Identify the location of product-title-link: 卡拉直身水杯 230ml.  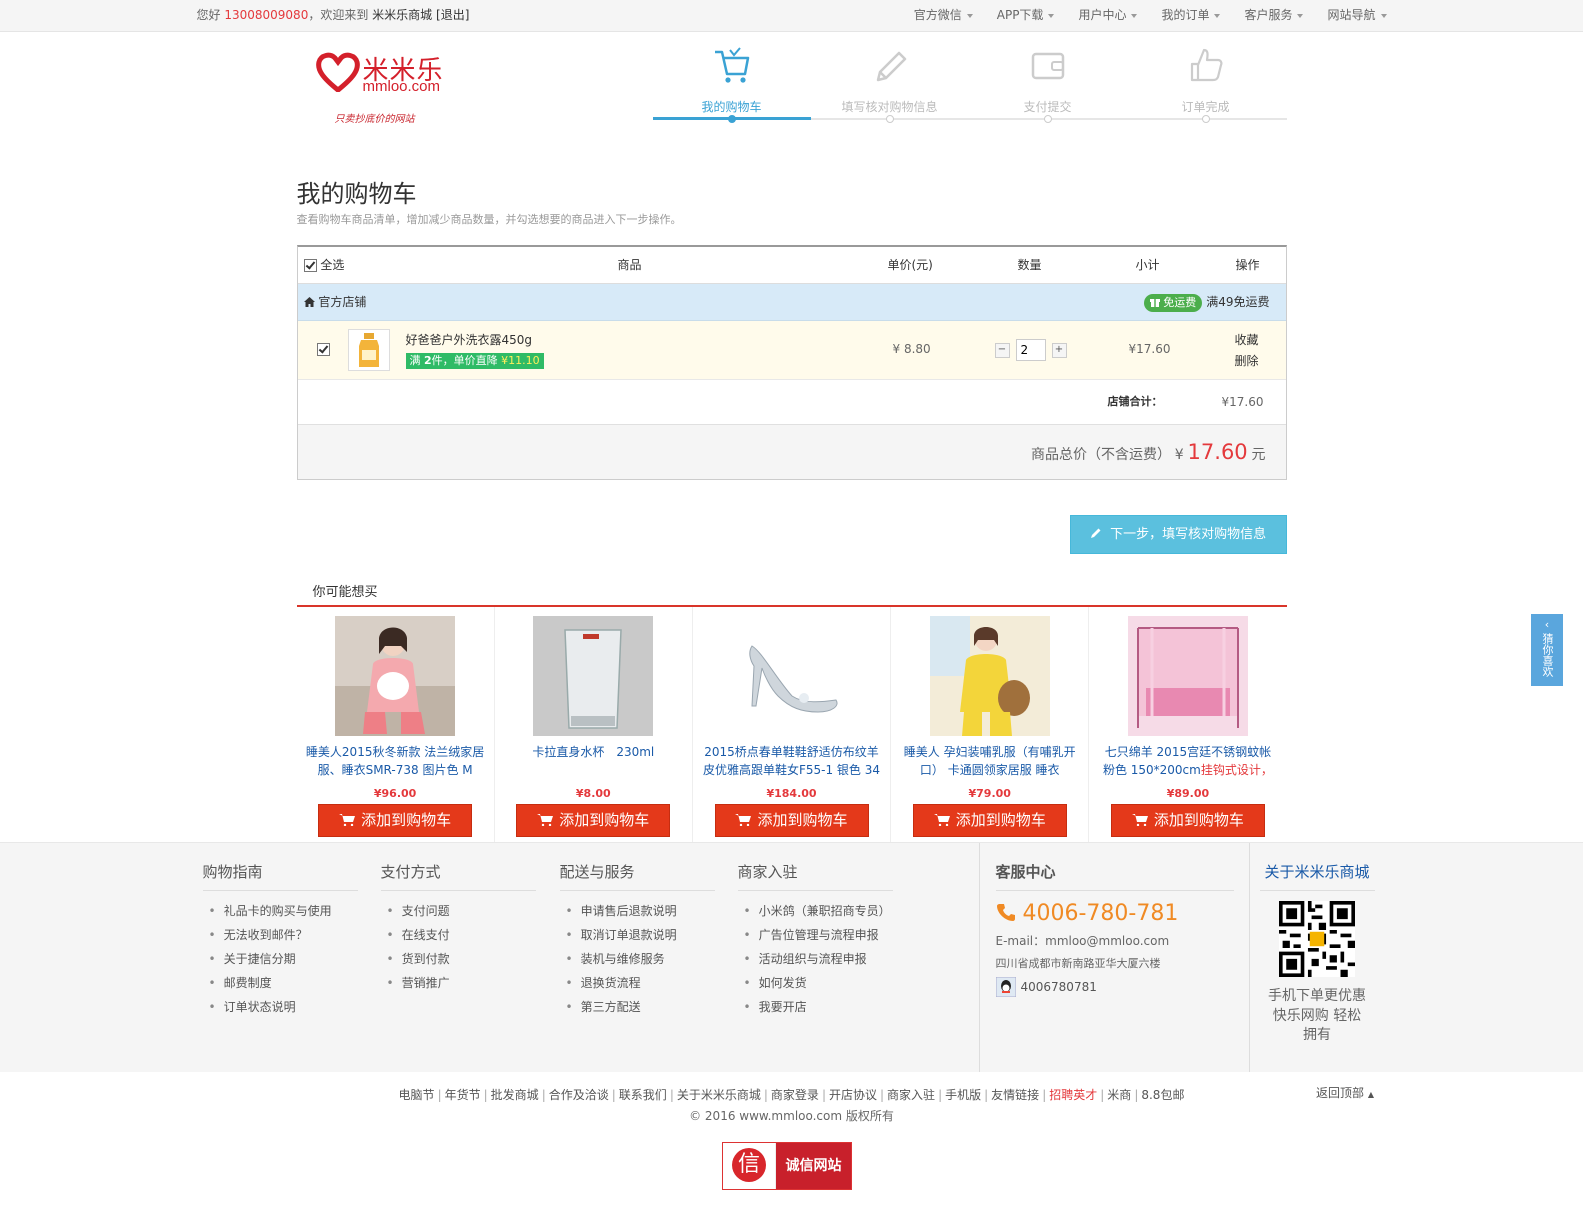
(593, 761).